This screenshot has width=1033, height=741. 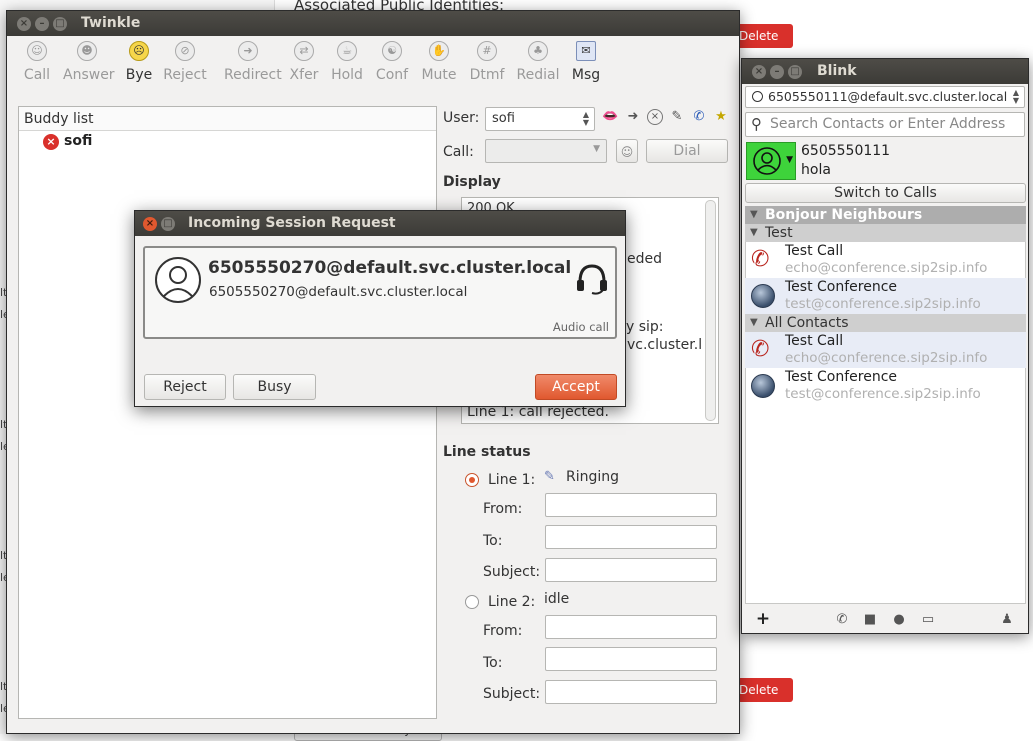 I want to click on toolbar-label: Redirect, so click(x=253, y=75).